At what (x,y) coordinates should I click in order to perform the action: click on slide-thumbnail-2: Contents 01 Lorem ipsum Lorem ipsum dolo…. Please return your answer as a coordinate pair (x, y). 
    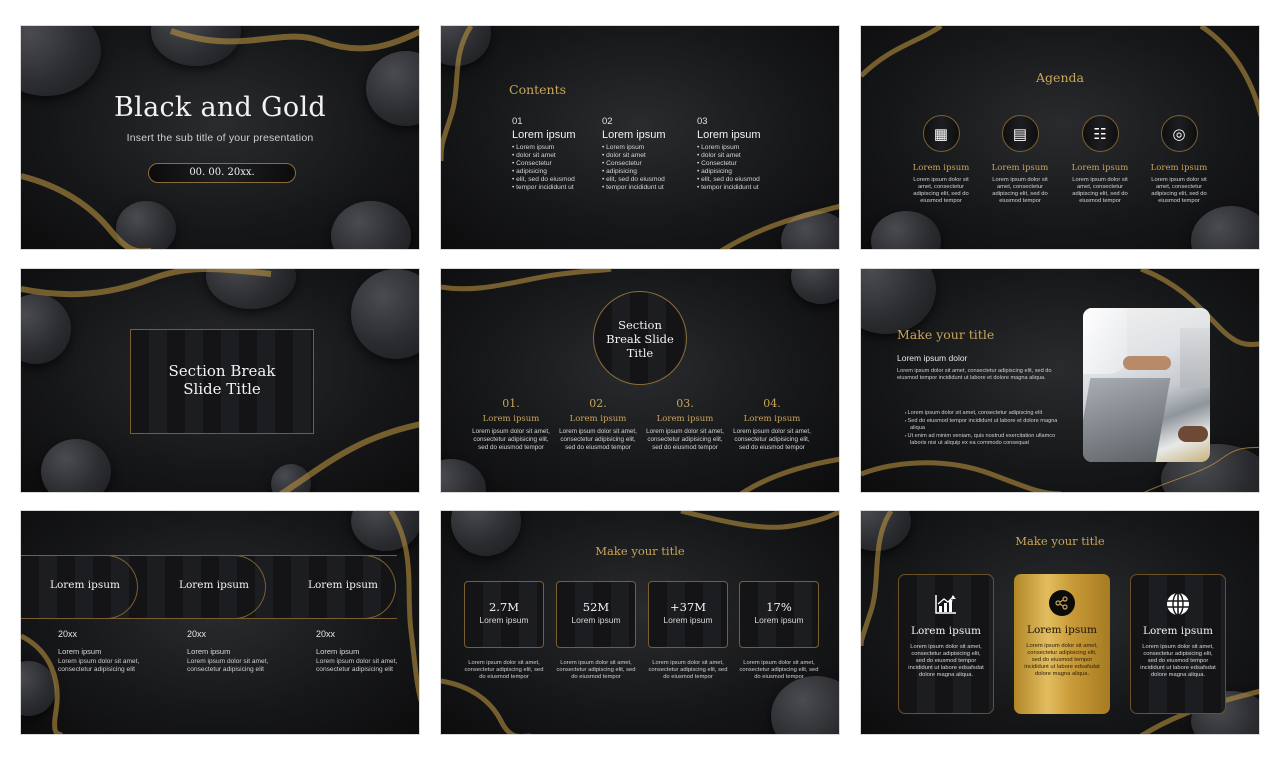
    Looking at the image, I should click on (640, 137).